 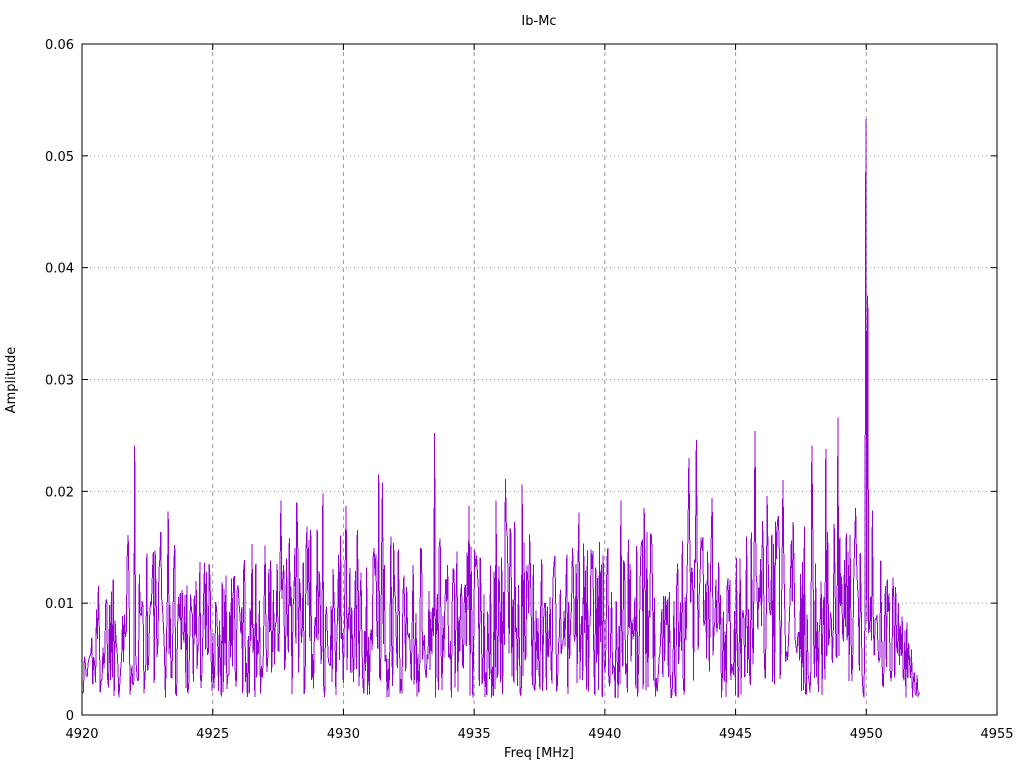 What do you see at coordinates (212, 734) in the screenshot?
I see `x-tick-label: 4925` at bounding box center [212, 734].